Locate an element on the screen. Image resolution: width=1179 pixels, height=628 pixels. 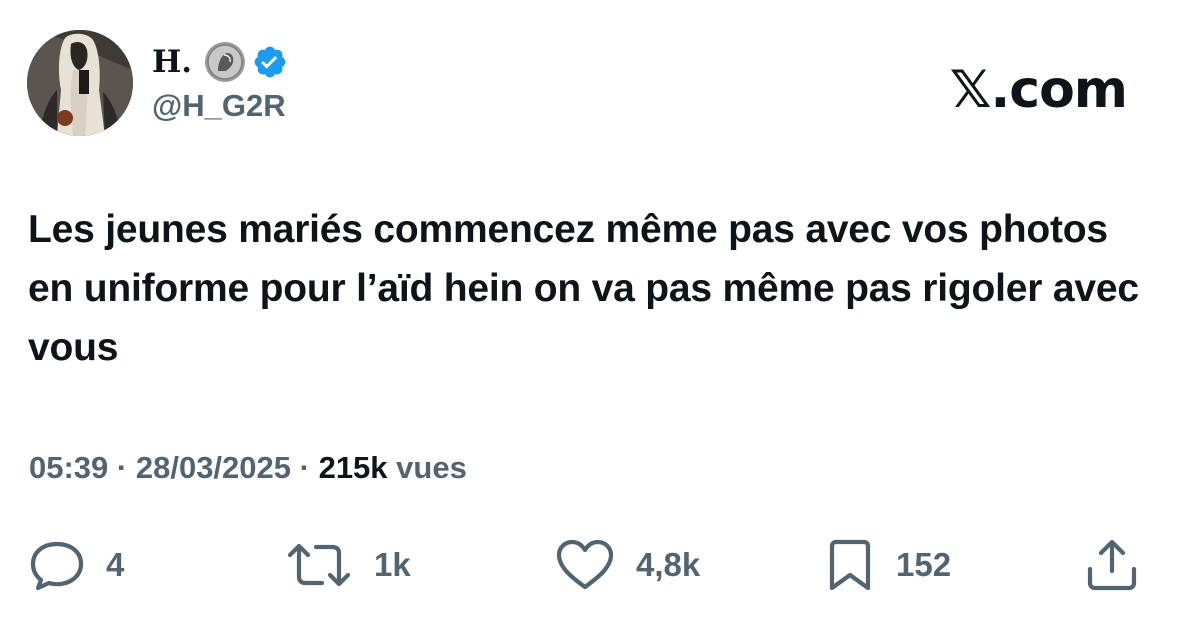
repost-icon is located at coordinates (319, 565).